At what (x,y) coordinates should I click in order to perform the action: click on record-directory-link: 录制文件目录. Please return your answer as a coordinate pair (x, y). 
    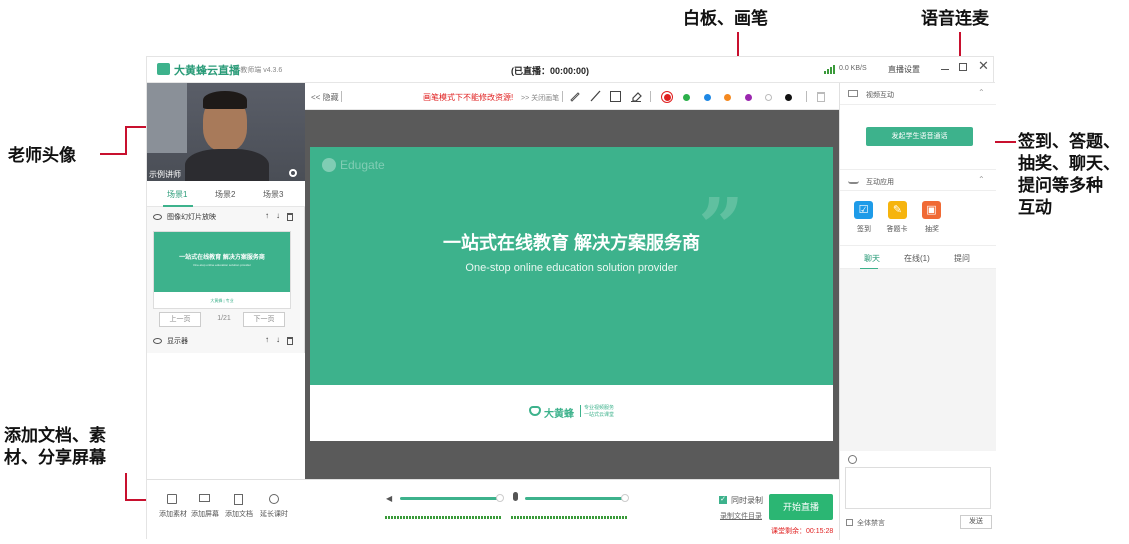
    Looking at the image, I should click on (741, 516).